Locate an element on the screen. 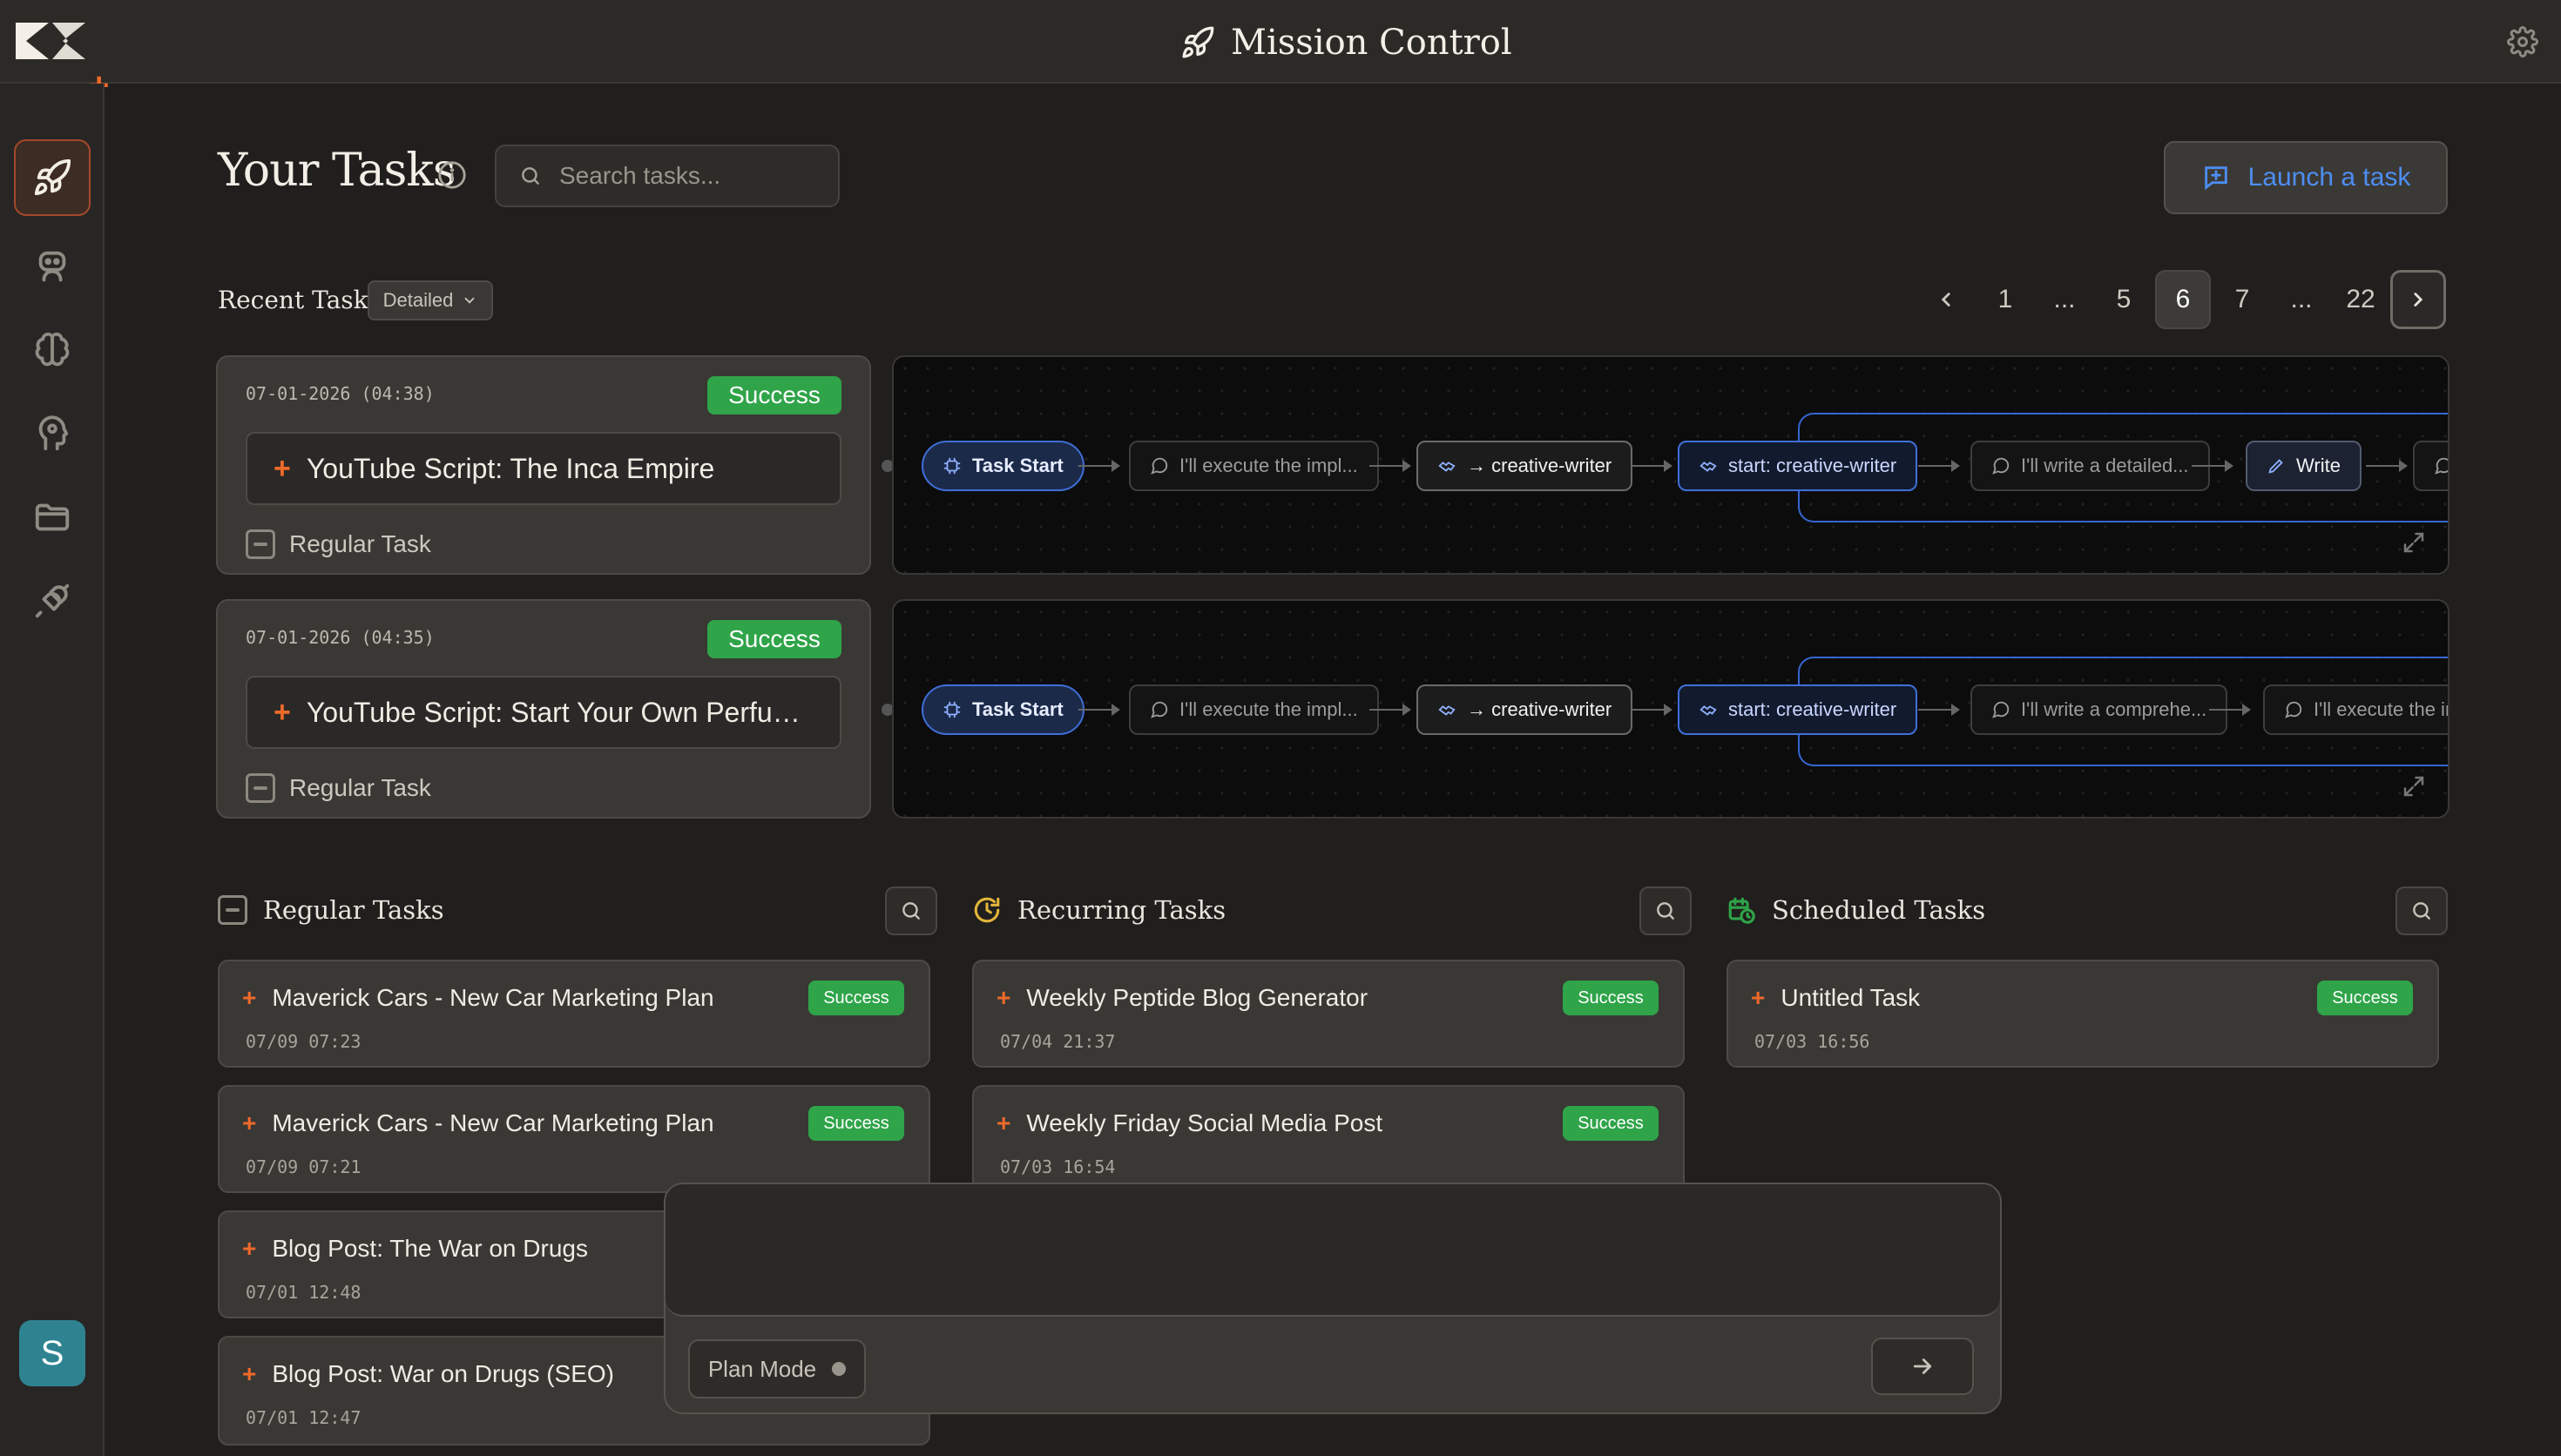 The image size is (2561, 1456). flow-node-label: Write is located at coordinates (2318, 465).